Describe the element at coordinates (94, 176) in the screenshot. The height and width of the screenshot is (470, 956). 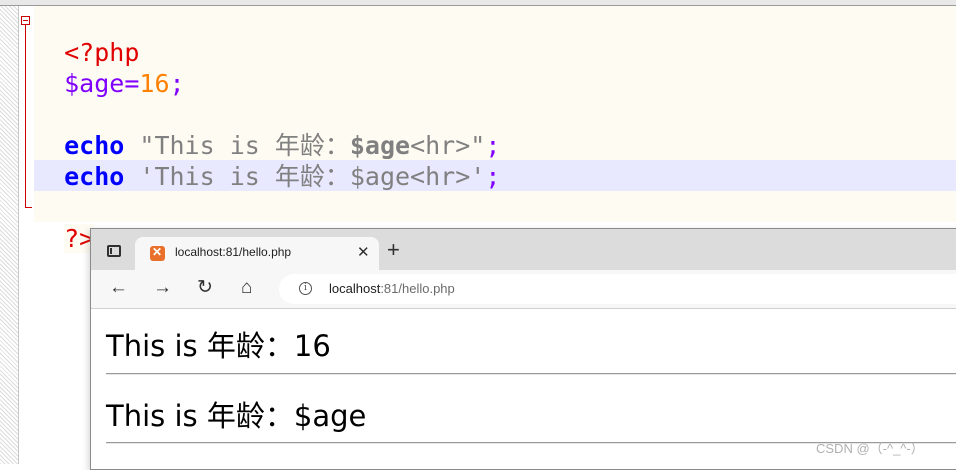
I see `echo-keyword: echo` at that location.